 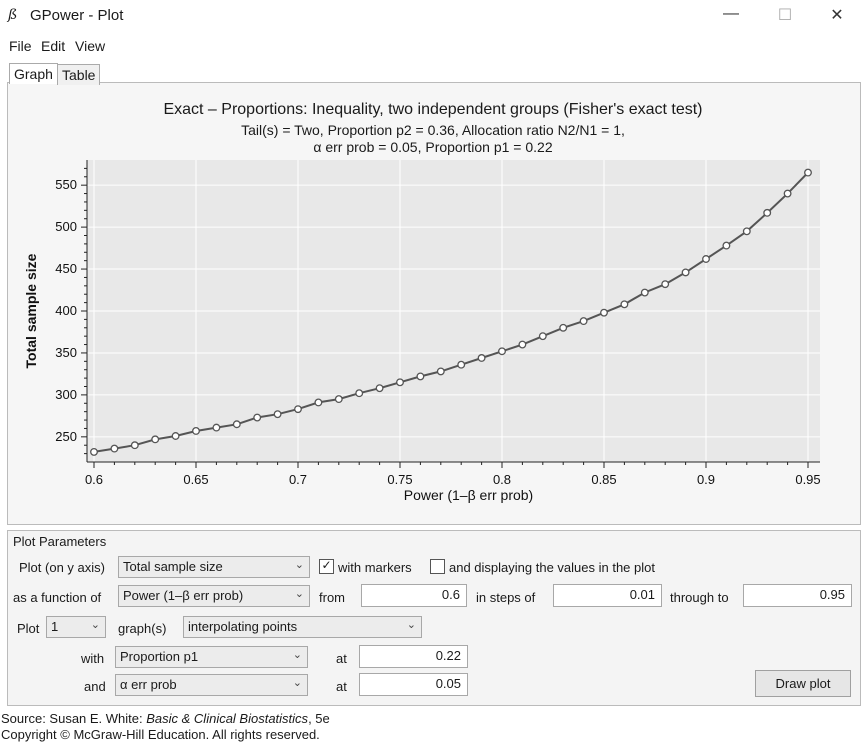 I want to click on interpolation-select: interpolating points ⌄, so click(x=302, y=627).